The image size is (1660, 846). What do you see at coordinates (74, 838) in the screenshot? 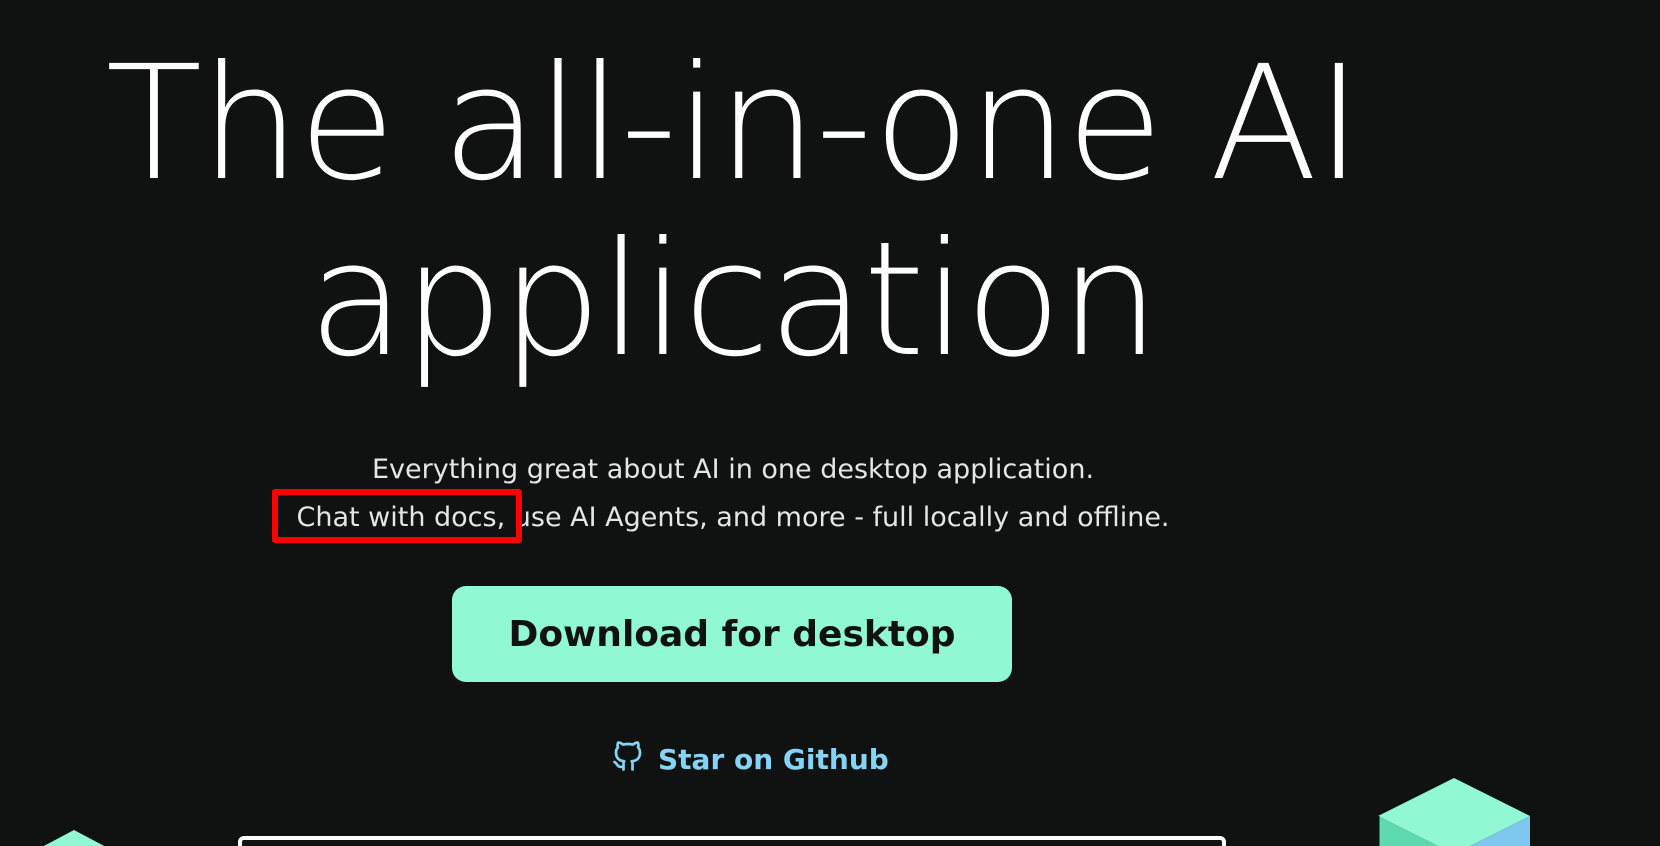
I see `decorative-cube-left` at bounding box center [74, 838].